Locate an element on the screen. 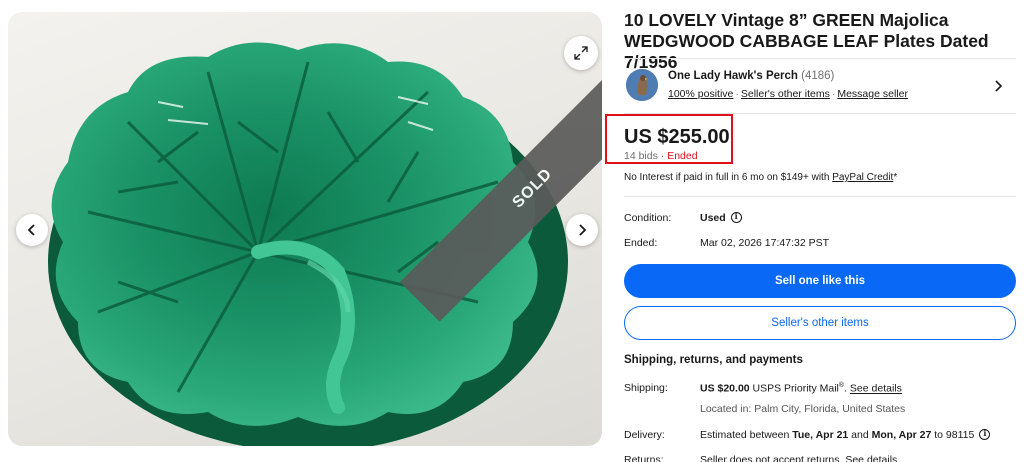 This screenshot has height=462, width=1024. next-image-button is located at coordinates (582, 230).